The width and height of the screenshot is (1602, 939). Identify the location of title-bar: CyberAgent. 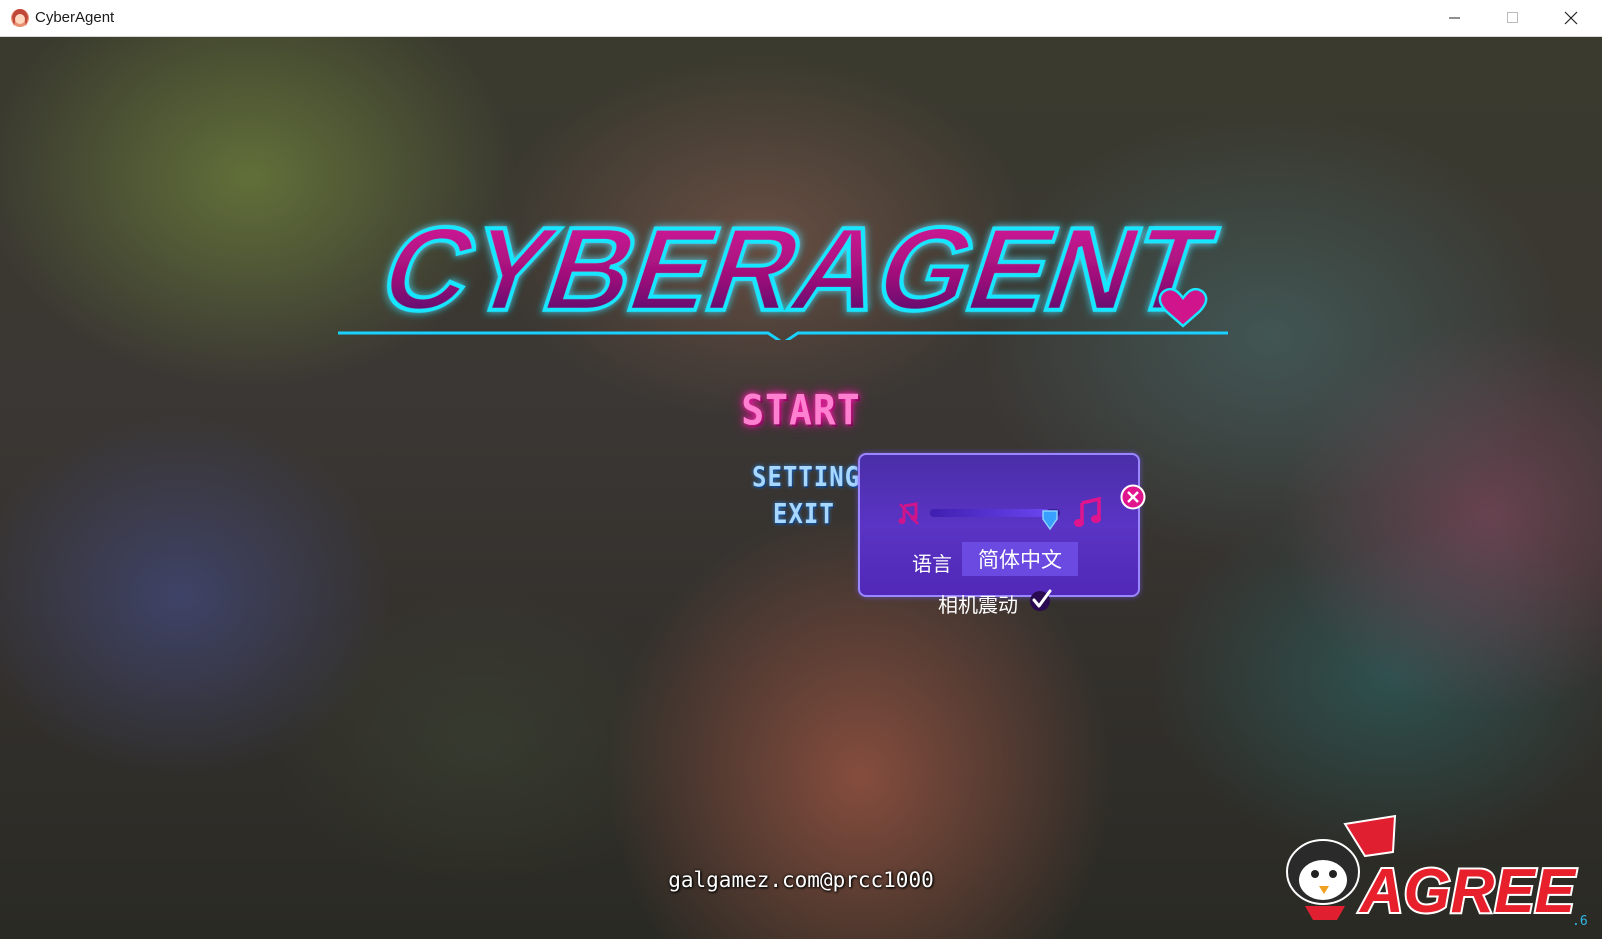
(801, 18).